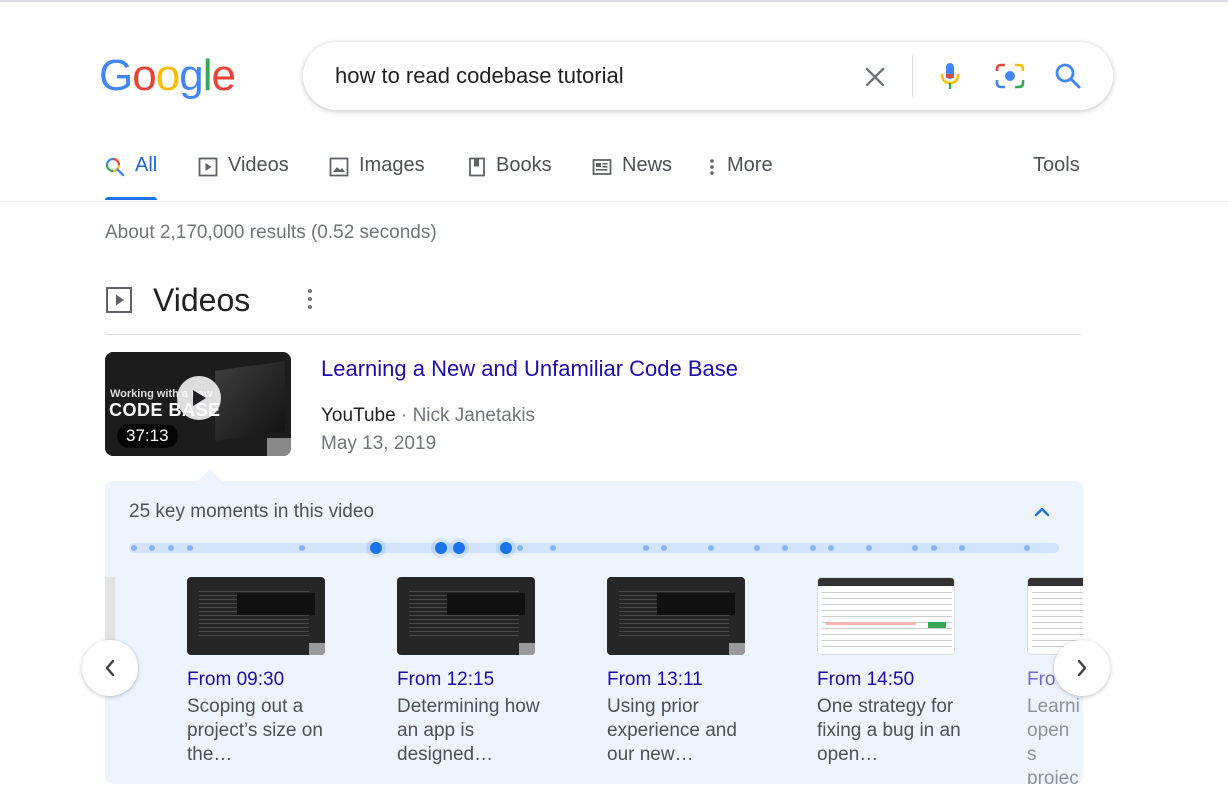 The width and height of the screenshot is (1228, 796). I want to click on moment-timestamp: From 09:30, so click(262, 680).